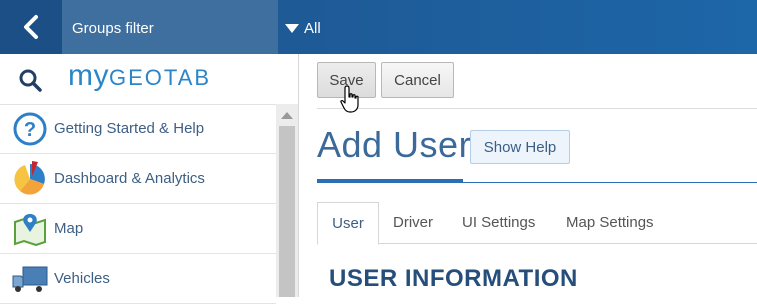 This screenshot has height=304, width=757. What do you see at coordinates (303, 28) in the screenshot?
I see `groups-filter-dropdown: All` at bounding box center [303, 28].